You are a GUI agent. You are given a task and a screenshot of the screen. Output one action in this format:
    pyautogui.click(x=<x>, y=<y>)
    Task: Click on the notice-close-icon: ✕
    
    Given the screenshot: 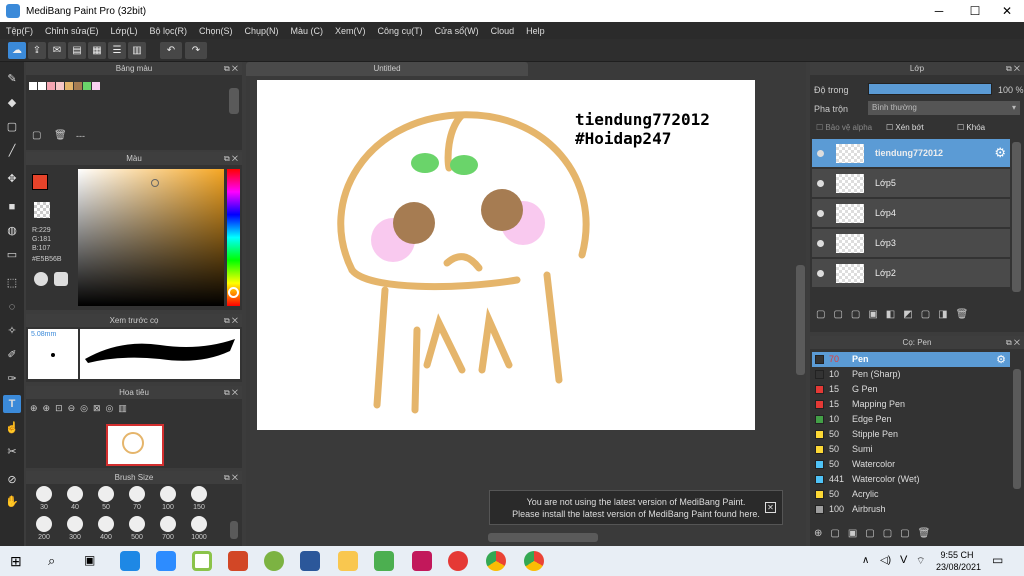 What is the action you would take?
    pyautogui.click(x=770, y=507)
    